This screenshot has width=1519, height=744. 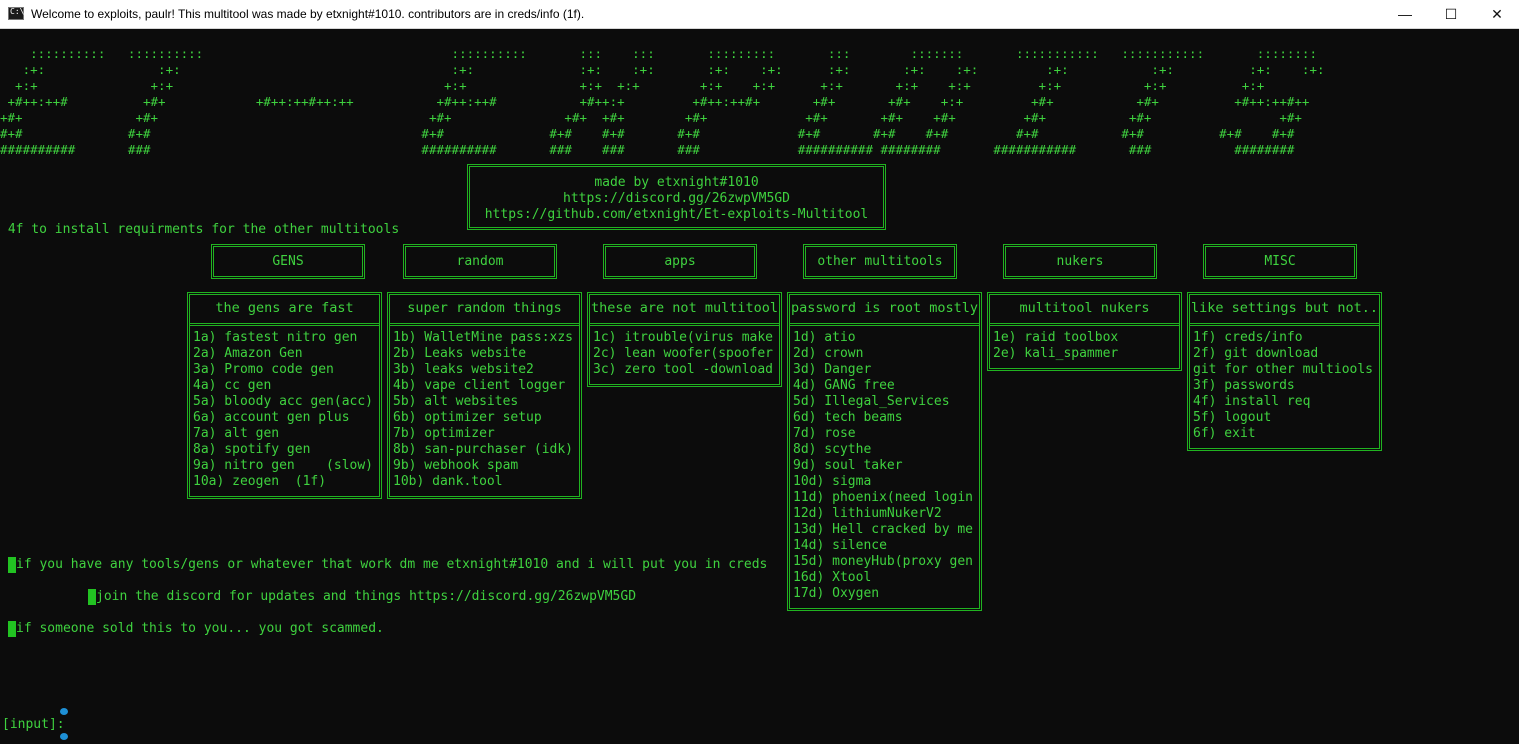 What do you see at coordinates (271, 417) in the screenshot?
I see `menu-option: 6a) account gen plus` at bounding box center [271, 417].